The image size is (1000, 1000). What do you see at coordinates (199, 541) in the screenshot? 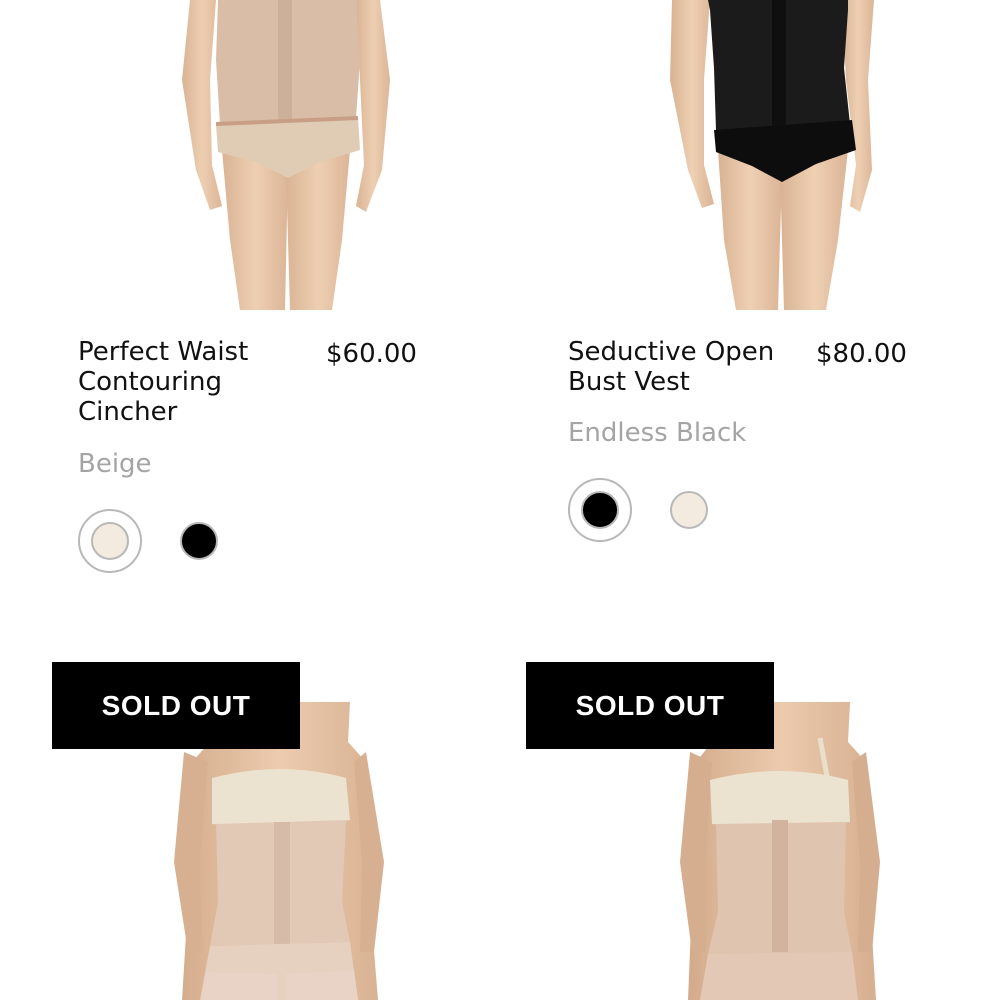
I see `swatch-black` at bounding box center [199, 541].